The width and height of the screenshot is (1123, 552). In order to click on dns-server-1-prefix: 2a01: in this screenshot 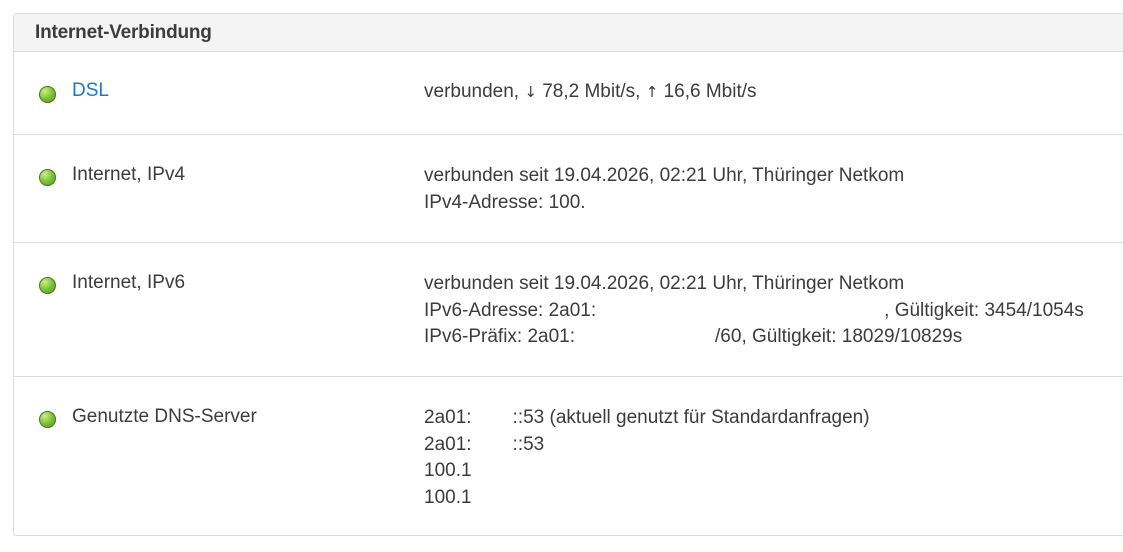, I will do `click(448, 417)`.